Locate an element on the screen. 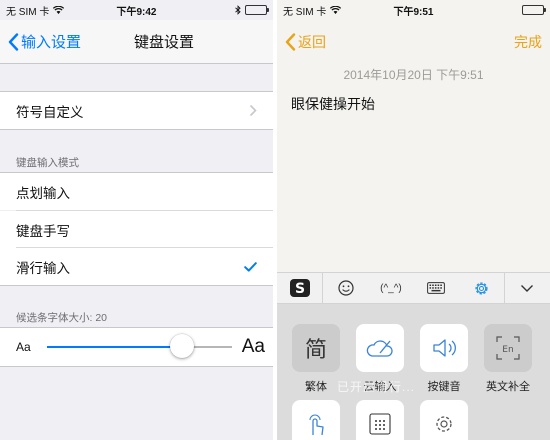 This screenshot has width=550, height=440. nine-key-icon is located at coordinates (380, 424).